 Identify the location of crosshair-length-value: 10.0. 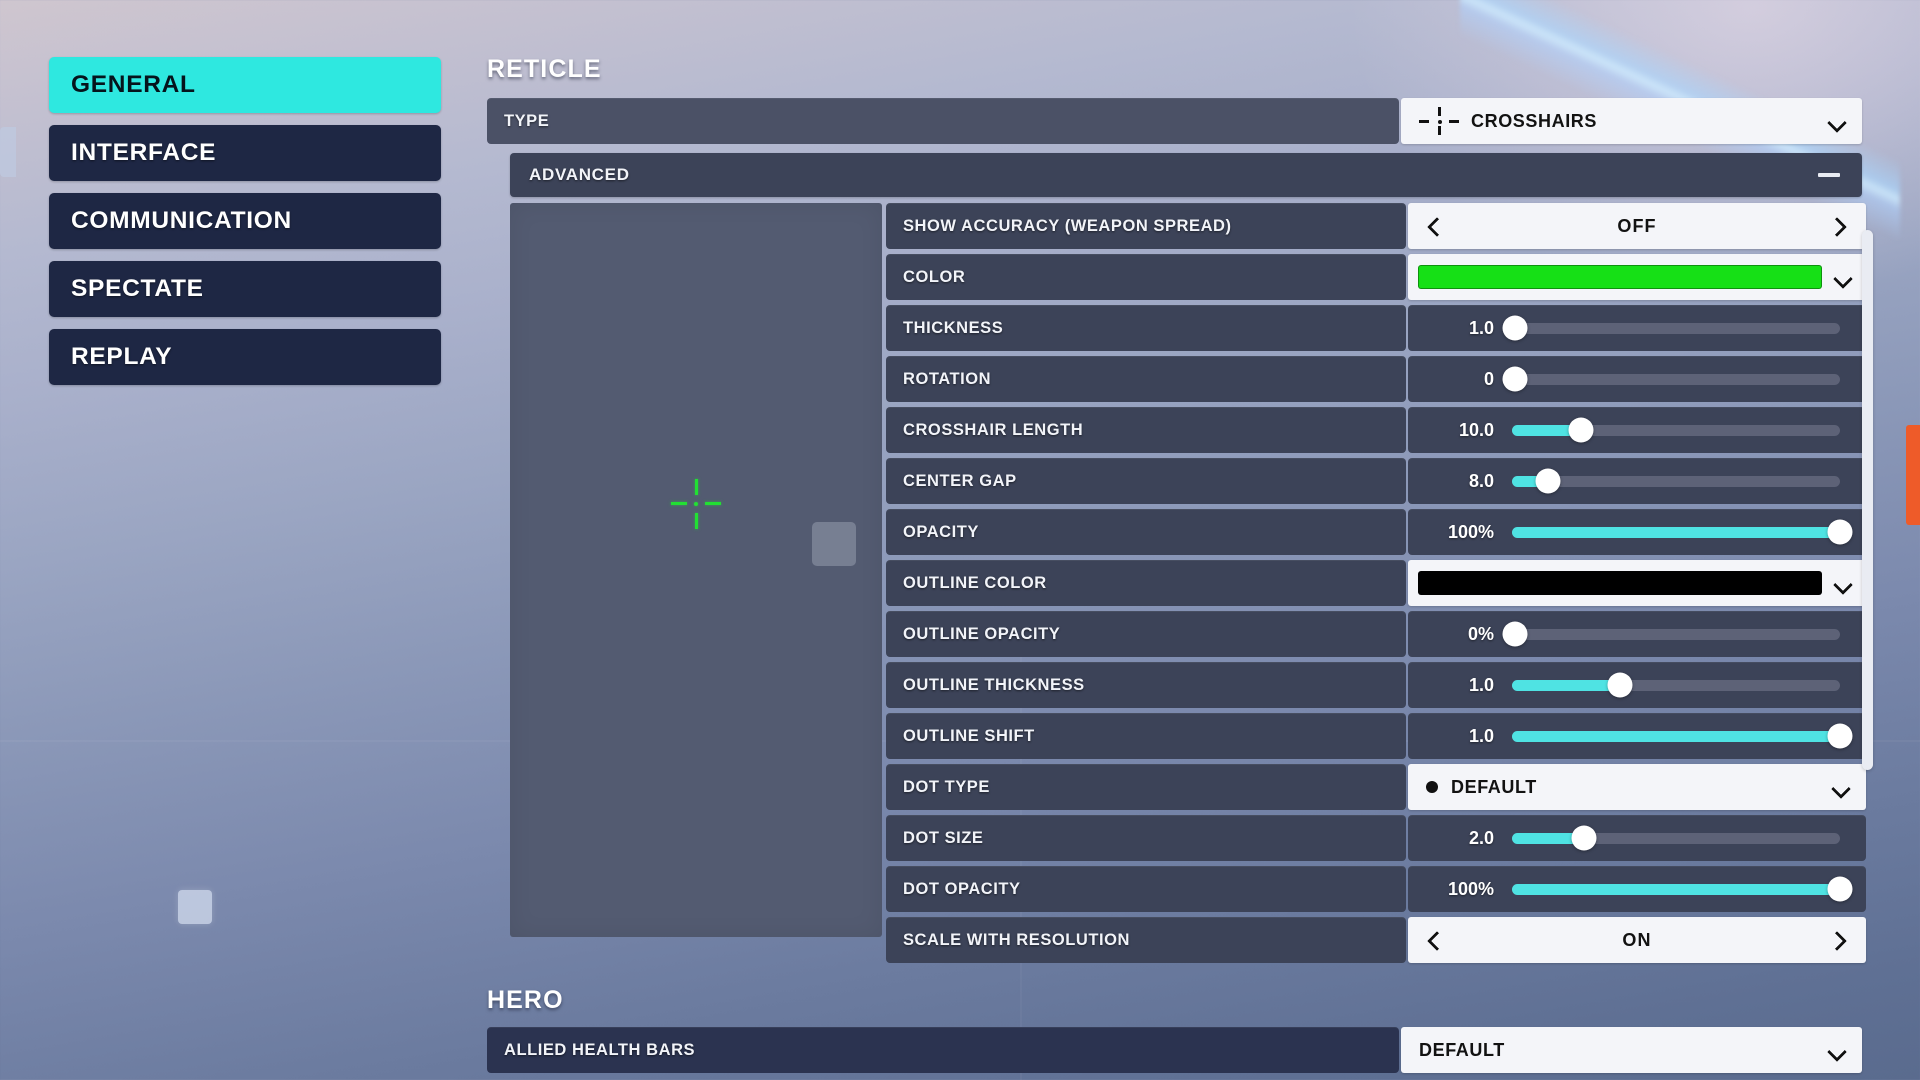
(1476, 429).